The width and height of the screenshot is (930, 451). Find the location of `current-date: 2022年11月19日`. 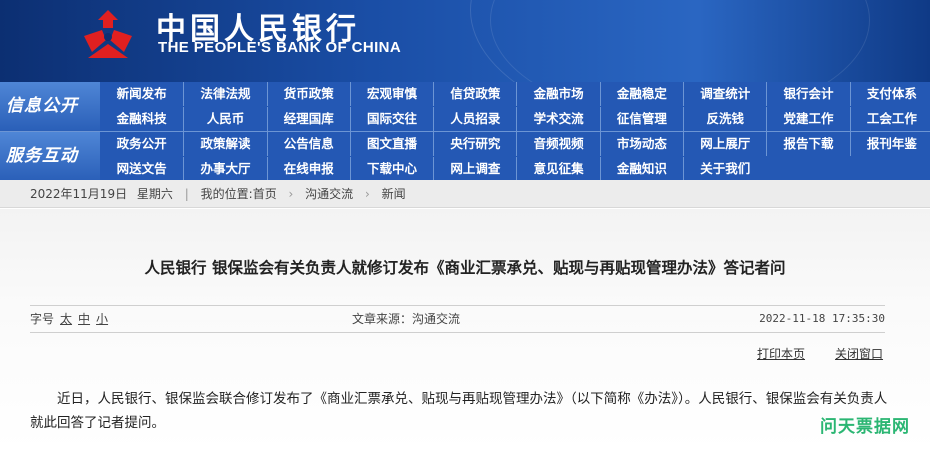

current-date: 2022年11月19日 is located at coordinates (79, 194).